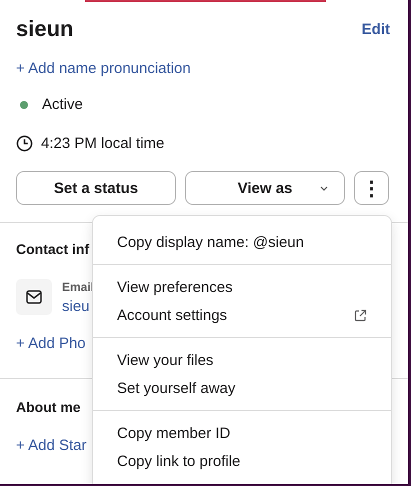 The height and width of the screenshot is (486, 411). What do you see at coordinates (371, 188) in the screenshot?
I see `more-button: ⋮` at bounding box center [371, 188].